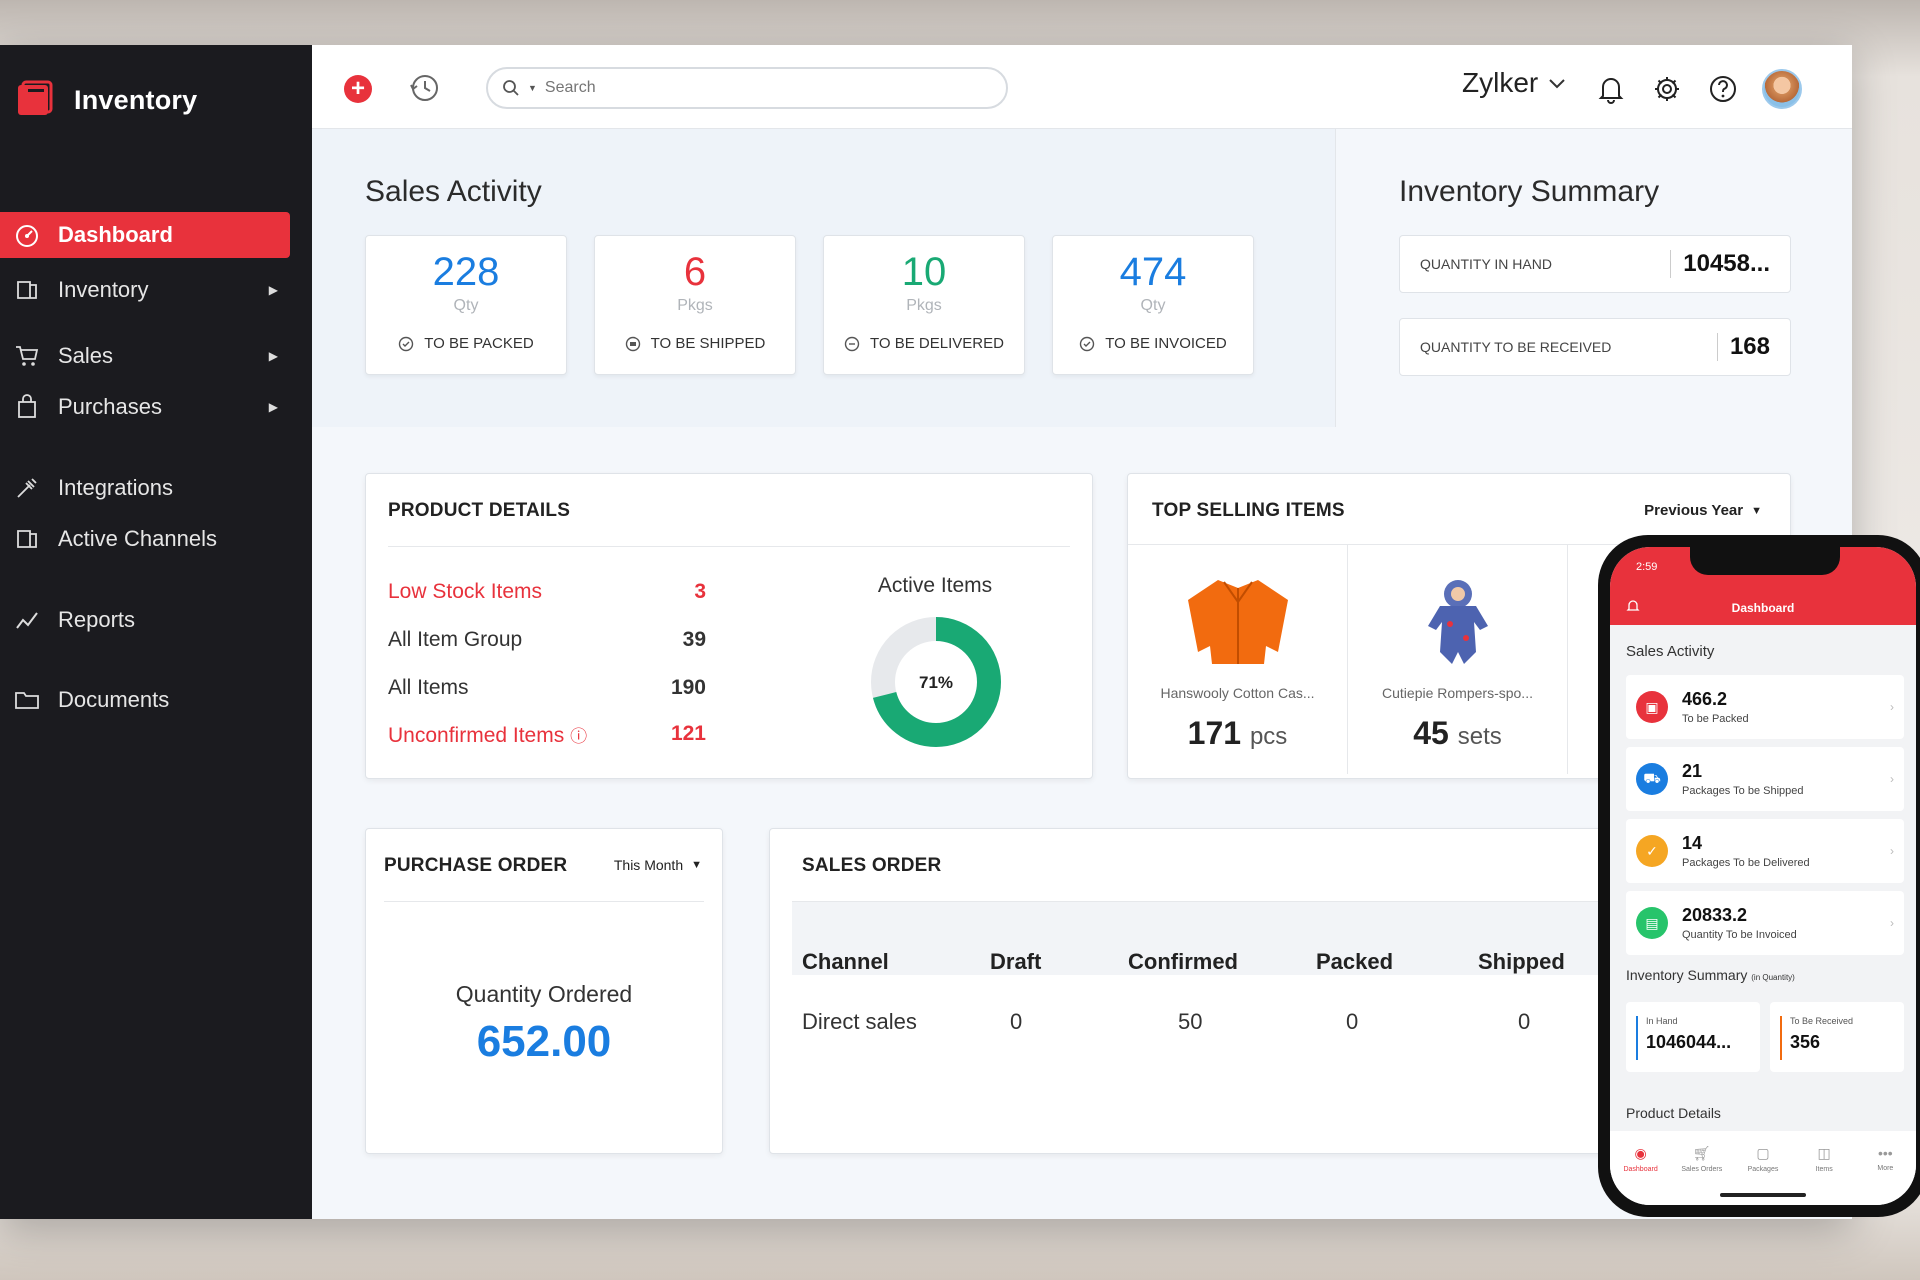 This screenshot has width=1920, height=1280. Describe the element at coordinates (1352, 1021) in the screenshot. I see `cell-packed: 0` at that location.